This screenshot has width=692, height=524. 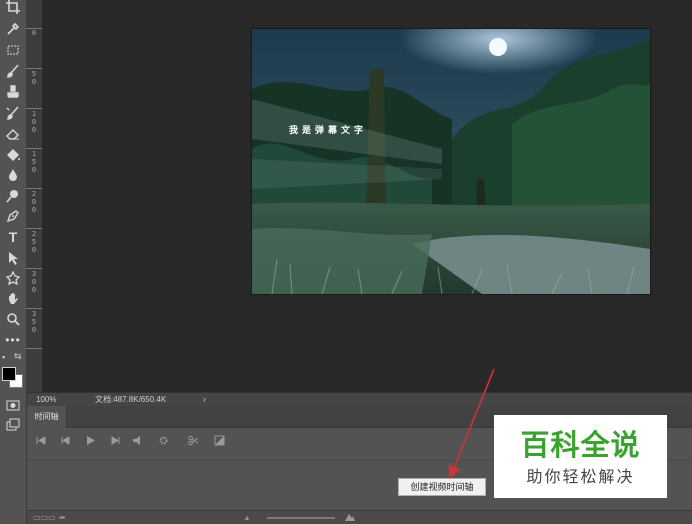 What do you see at coordinates (44, 517) in the screenshot?
I see `frame-animation-icon: ▭▭▭` at bounding box center [44, 517].